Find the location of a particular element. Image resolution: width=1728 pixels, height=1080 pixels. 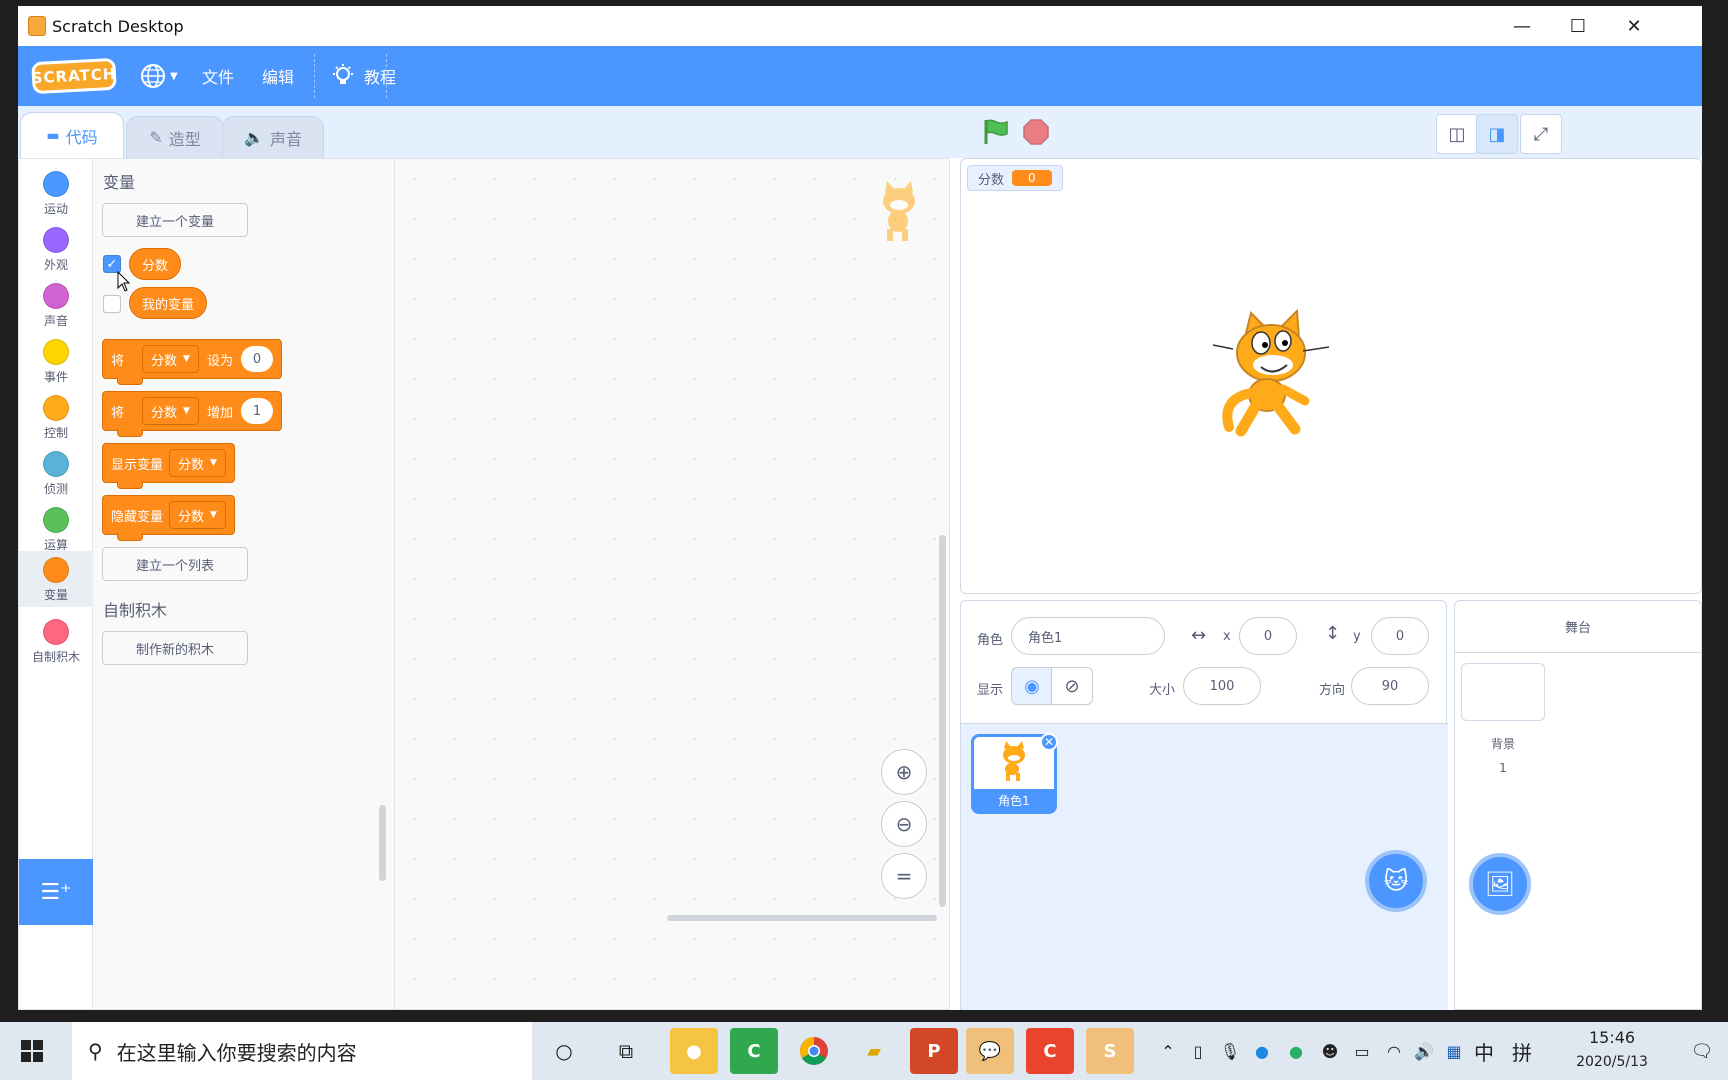

zoom-reset-button: = is located at coordinates (904, 876).